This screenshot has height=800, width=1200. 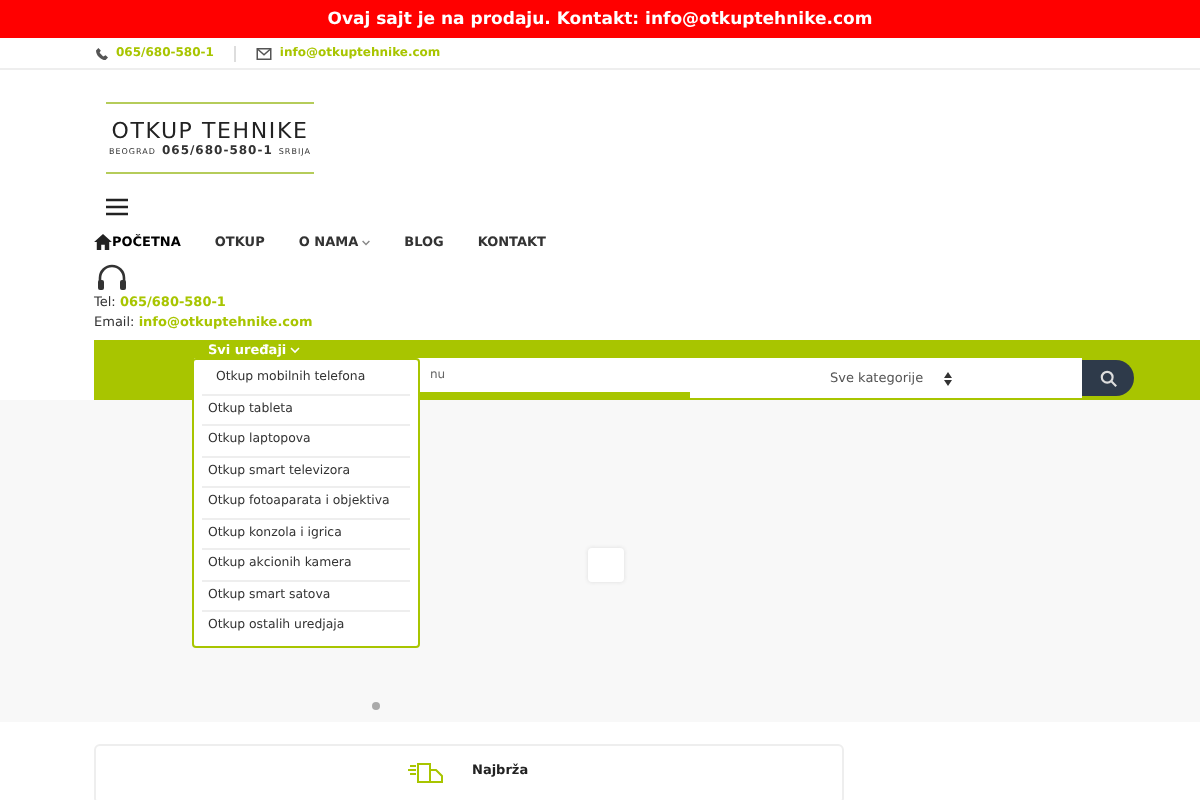 I want to click on home-icon, so click(x=103, y=242).